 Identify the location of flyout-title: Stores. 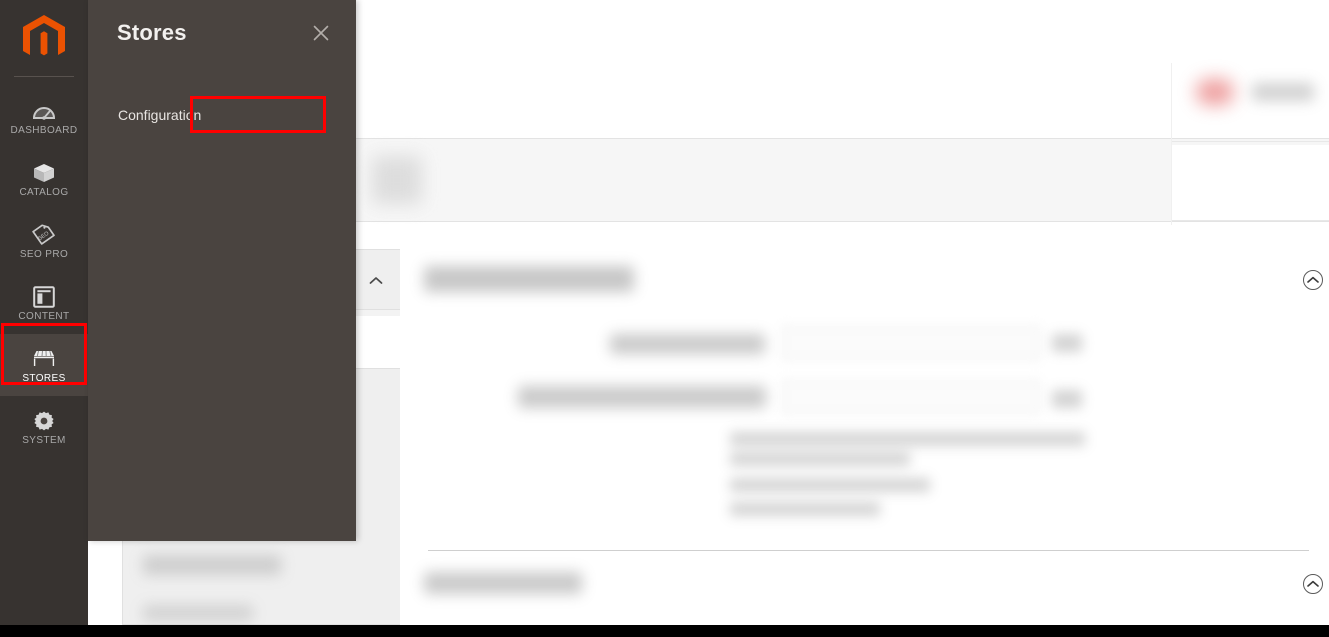
(152, 32).